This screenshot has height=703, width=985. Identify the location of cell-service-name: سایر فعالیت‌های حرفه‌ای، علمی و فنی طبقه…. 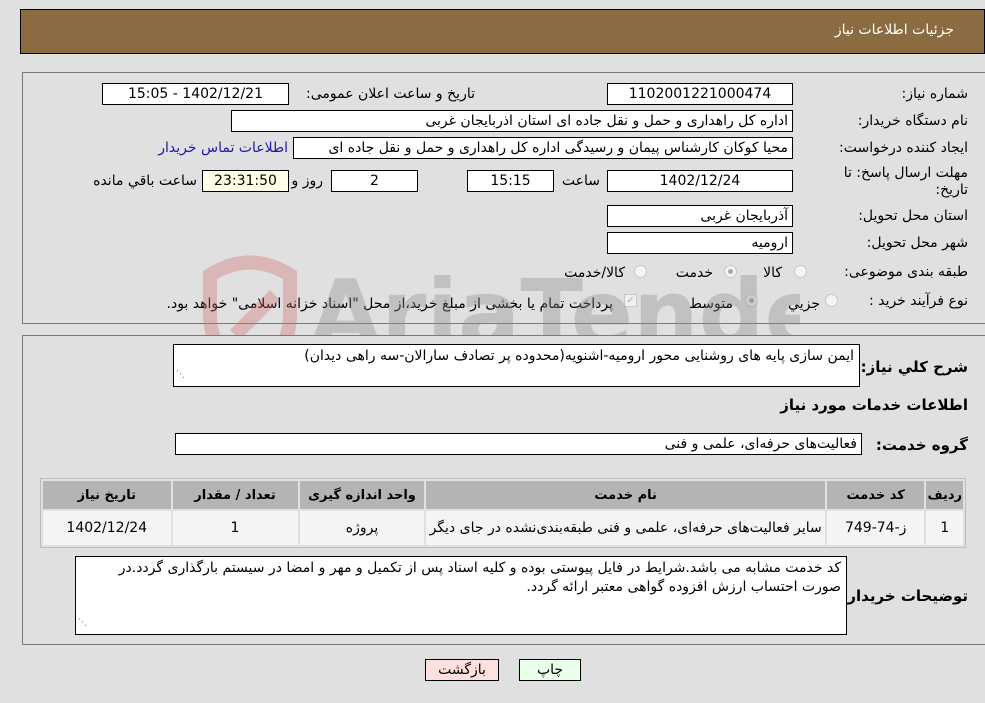
(625, 528).